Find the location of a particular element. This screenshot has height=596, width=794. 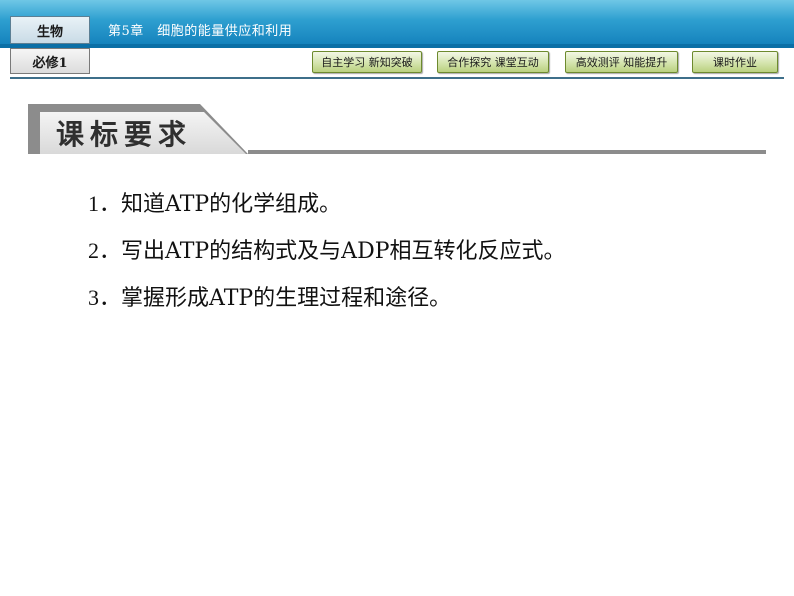

requirement-item: 1．知道ATP的化学组成。 is located at coordinates (214, 202).